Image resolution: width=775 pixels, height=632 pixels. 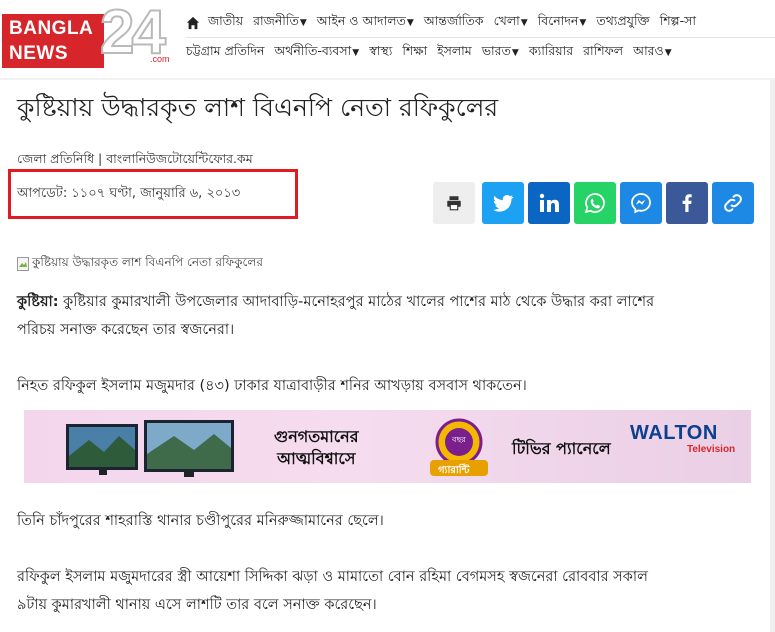 I want to click on header-border, so click(x=387, y=79).